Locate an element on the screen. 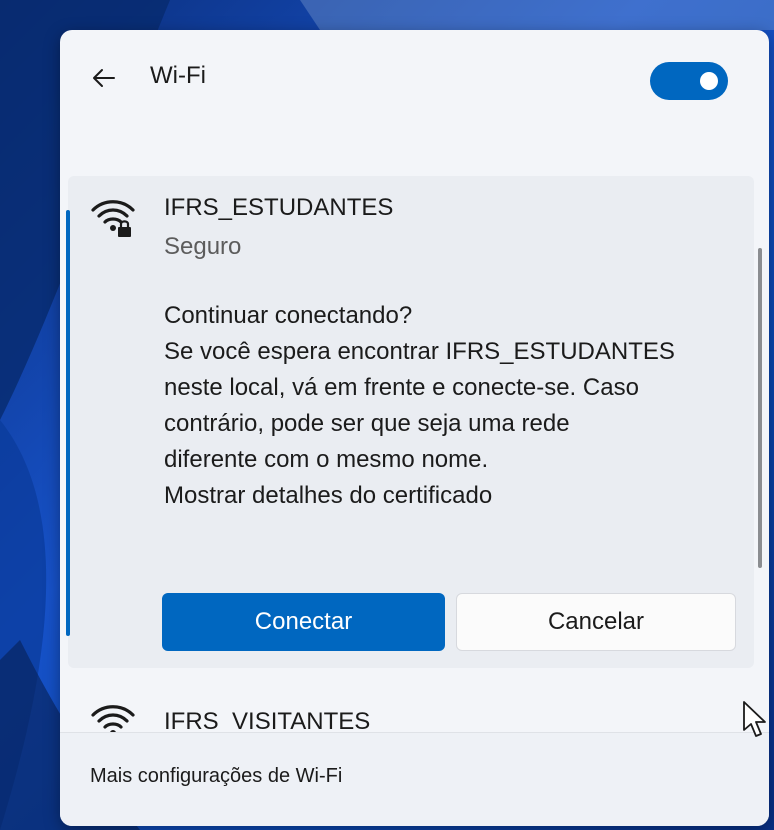 The height and width of the screenshot is (830, 774). wifi-secured-icon is located at coordinates (113, 218).